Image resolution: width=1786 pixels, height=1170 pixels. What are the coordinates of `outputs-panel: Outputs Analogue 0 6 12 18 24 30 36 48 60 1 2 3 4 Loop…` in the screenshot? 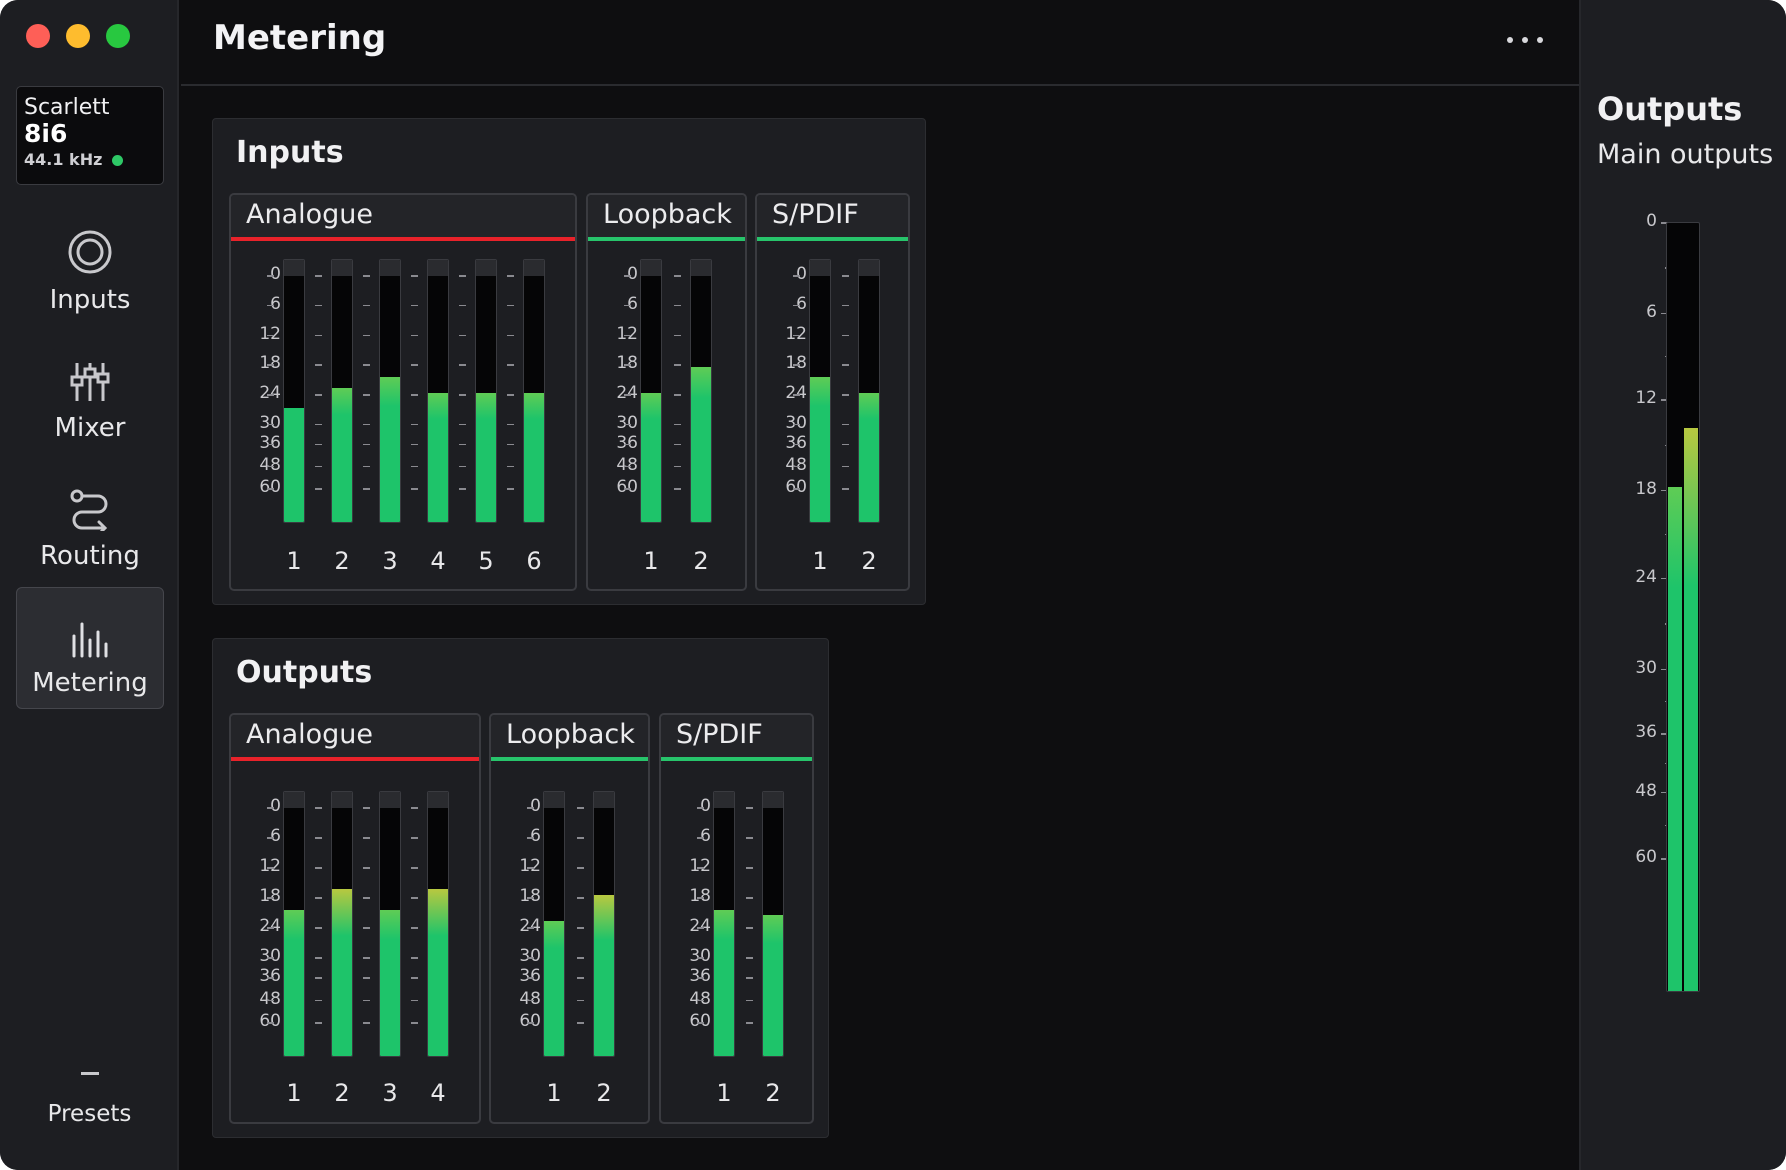 It's located at (520, 888).